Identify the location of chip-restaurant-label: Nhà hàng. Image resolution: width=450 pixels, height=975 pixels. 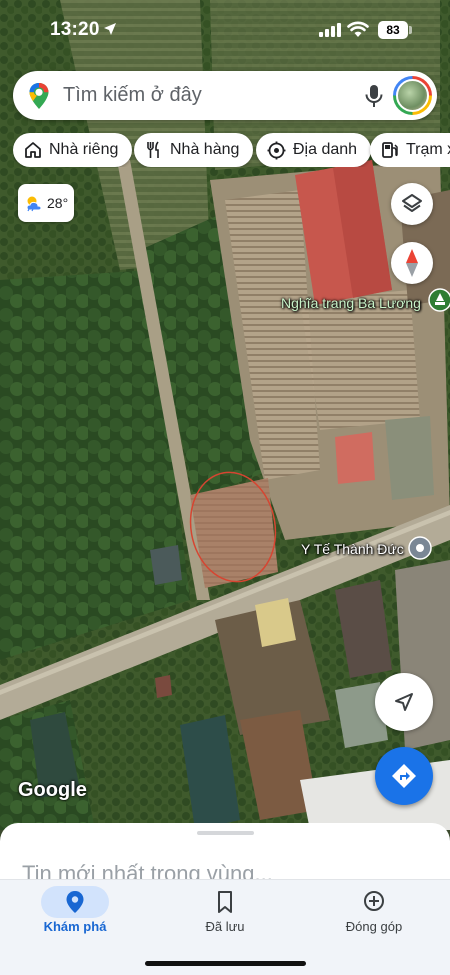
(205, 149).